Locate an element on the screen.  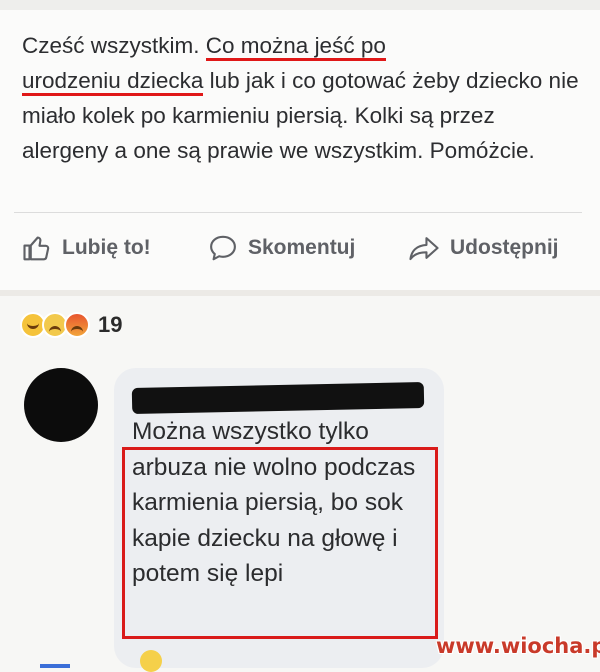
share-arrow-icon is located at coordinates (424, 249).